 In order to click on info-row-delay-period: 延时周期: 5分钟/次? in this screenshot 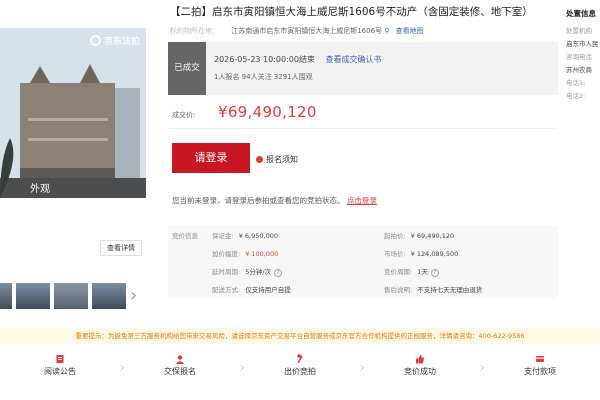, I will do `click(247, 271)`.